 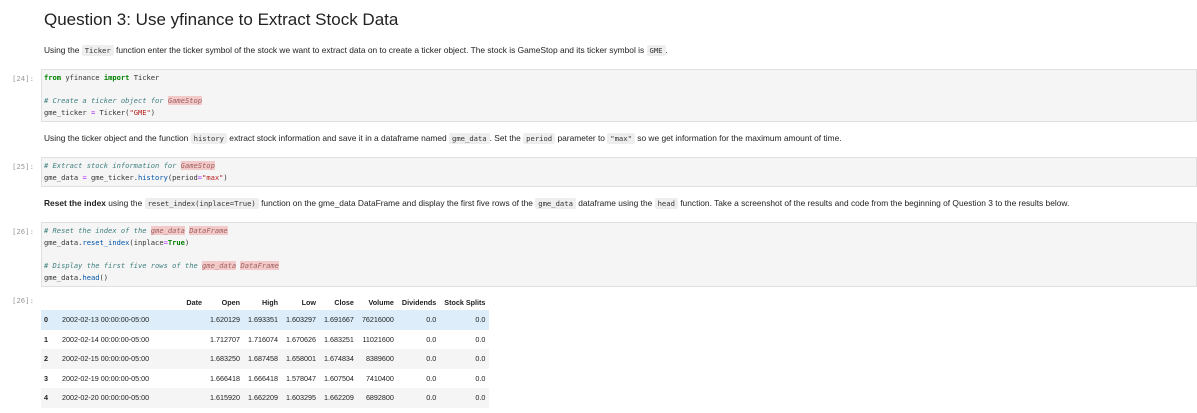 What do you see at coordinates (539, 138) in the screenshot?
I see `inline-code: period` at bounding box center [539, 138].